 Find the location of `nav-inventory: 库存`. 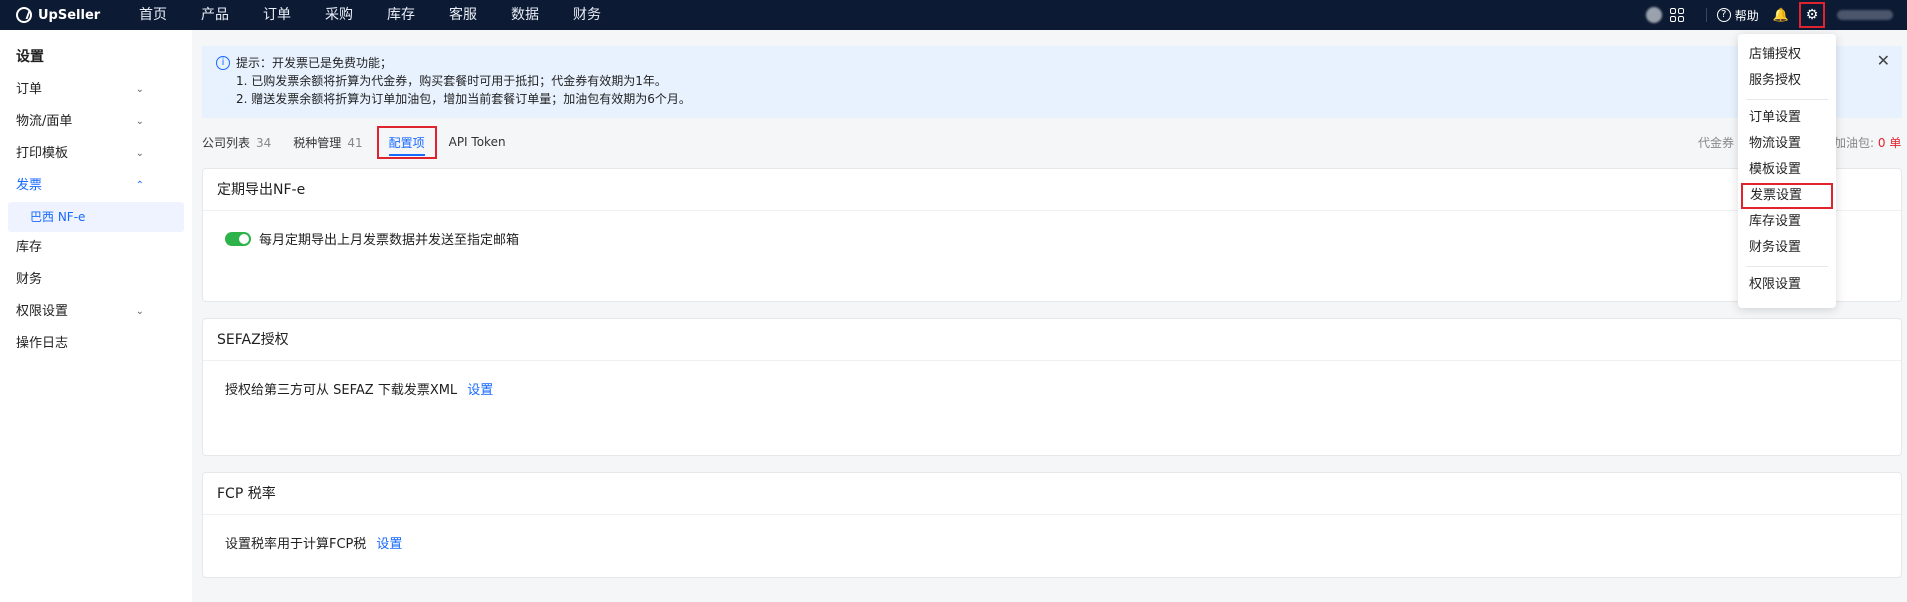

nav-inventory: 库存 is located at coordinates (401, 15).